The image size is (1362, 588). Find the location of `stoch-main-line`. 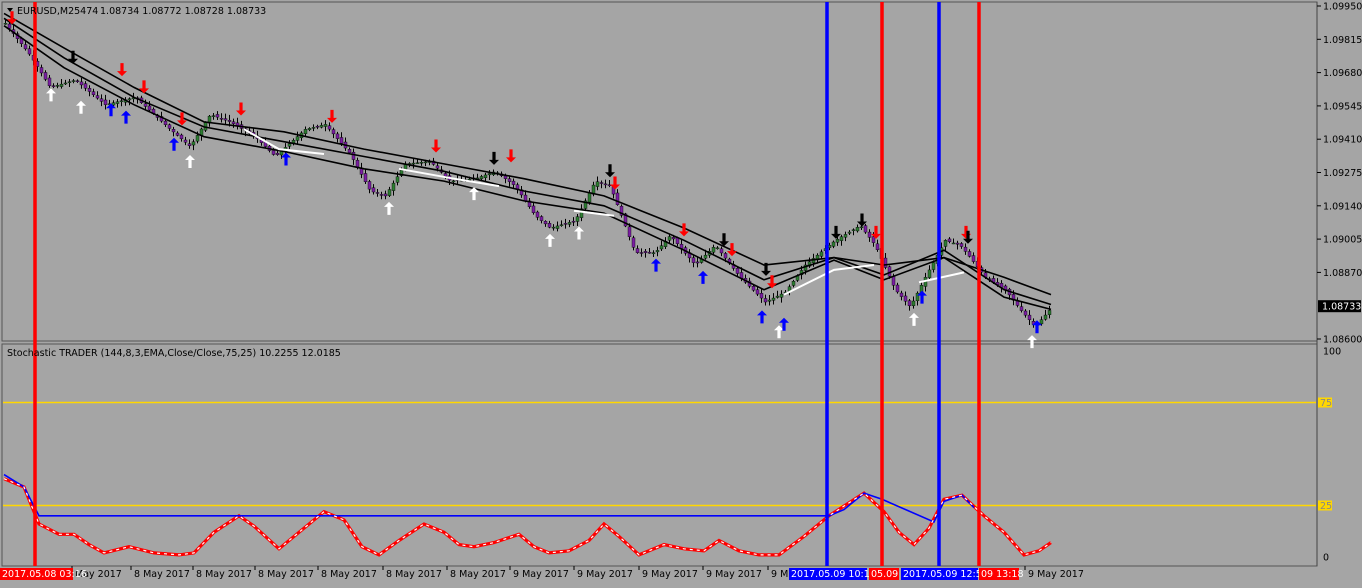

stoch-main-line is located at coordinates (527, 517).